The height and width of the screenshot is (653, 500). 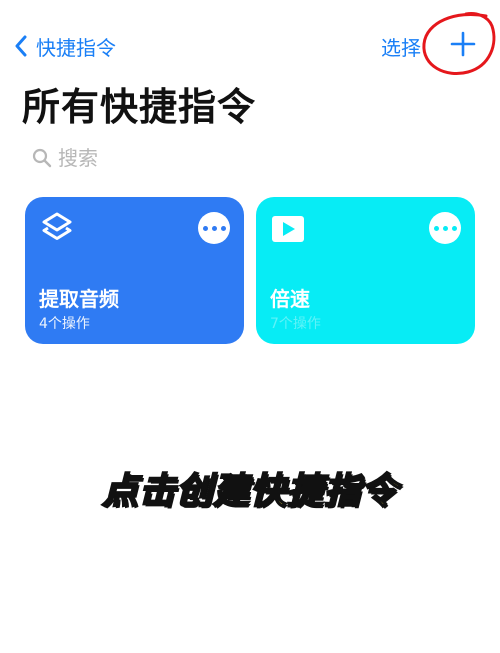 What do you see at coordinates (248, 158) in the screenshot?
I see `search-input` at bounding box center [248, 158].